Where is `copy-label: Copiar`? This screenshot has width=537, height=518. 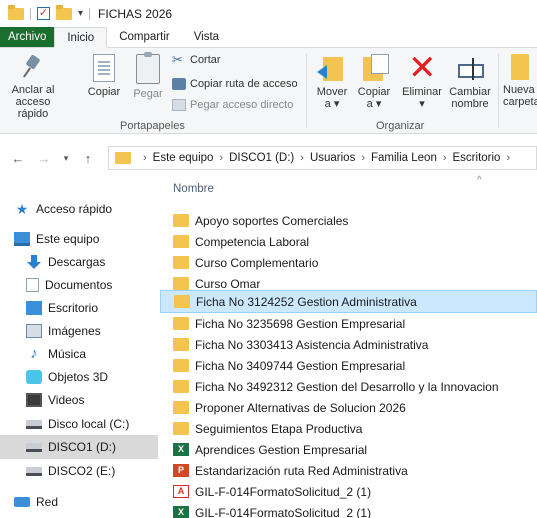 copy-label: Copiar is located at coordinates (104, 92).